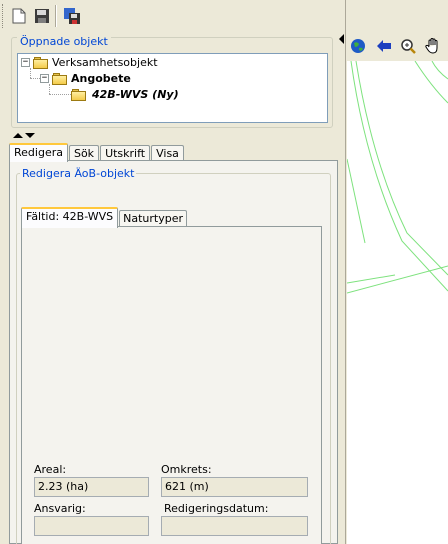  Describe the element at coordinates (135, 94) in the screenshot. I see `tree-item-label: 42B-WVS (Ny)` at that location.